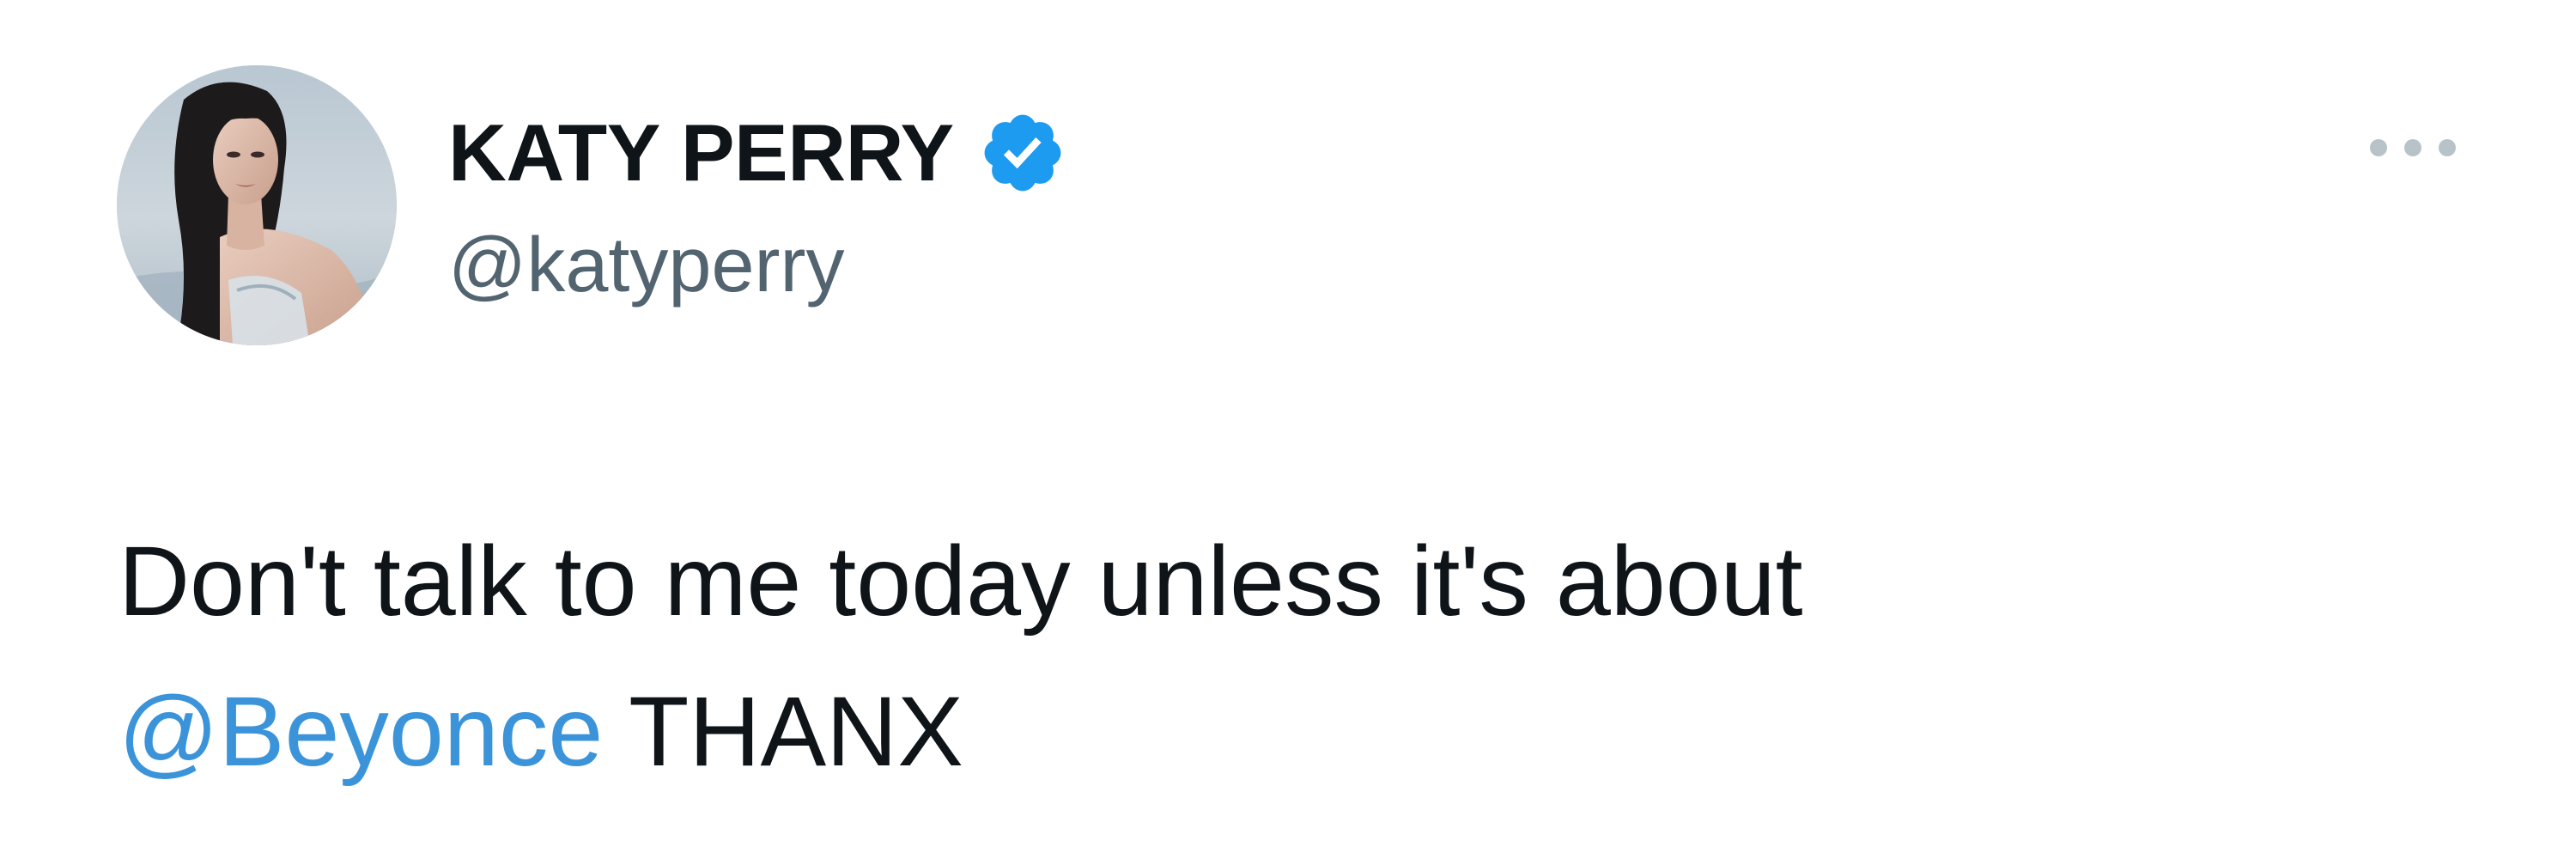  I want to click on verified-badge-icon, so click(1023, 153).